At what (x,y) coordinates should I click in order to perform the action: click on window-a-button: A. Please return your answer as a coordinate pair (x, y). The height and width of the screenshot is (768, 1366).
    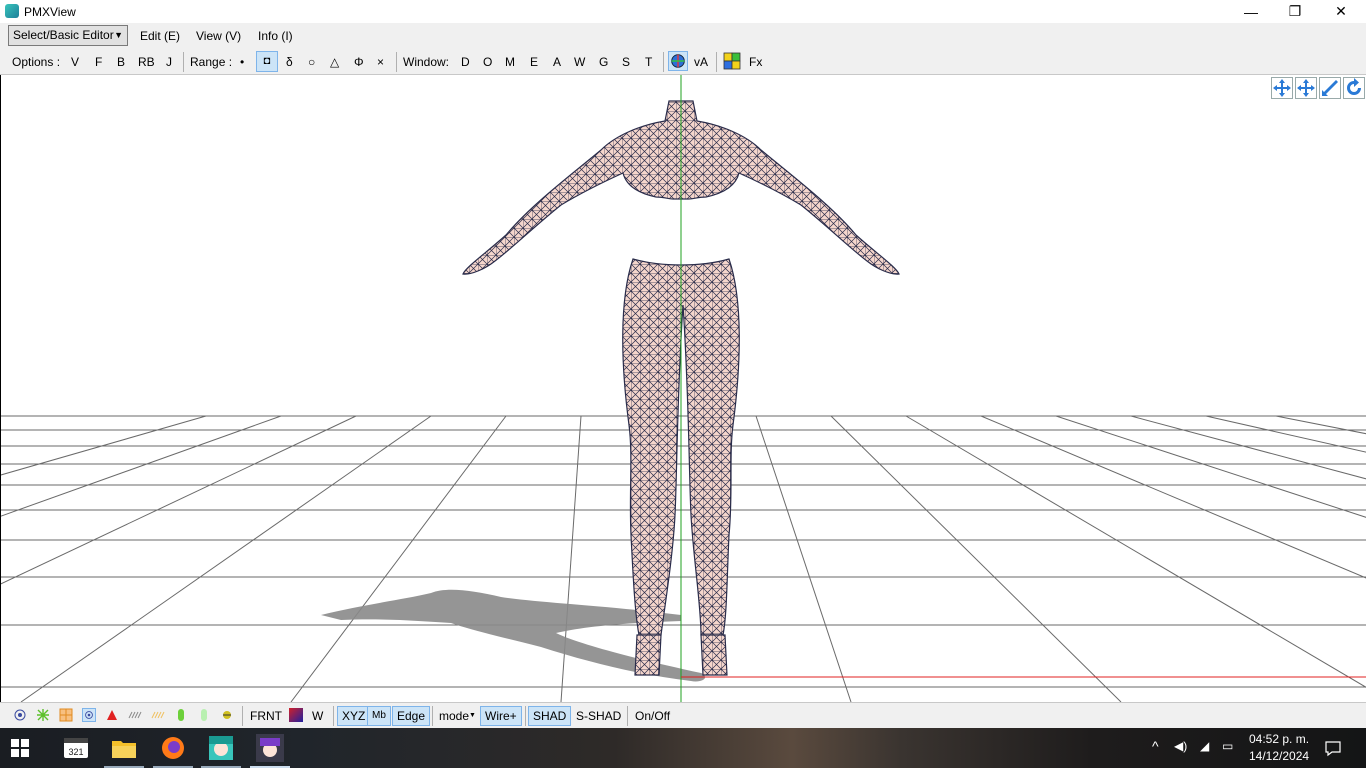
    Looking at the image, I should click on (557, 62).